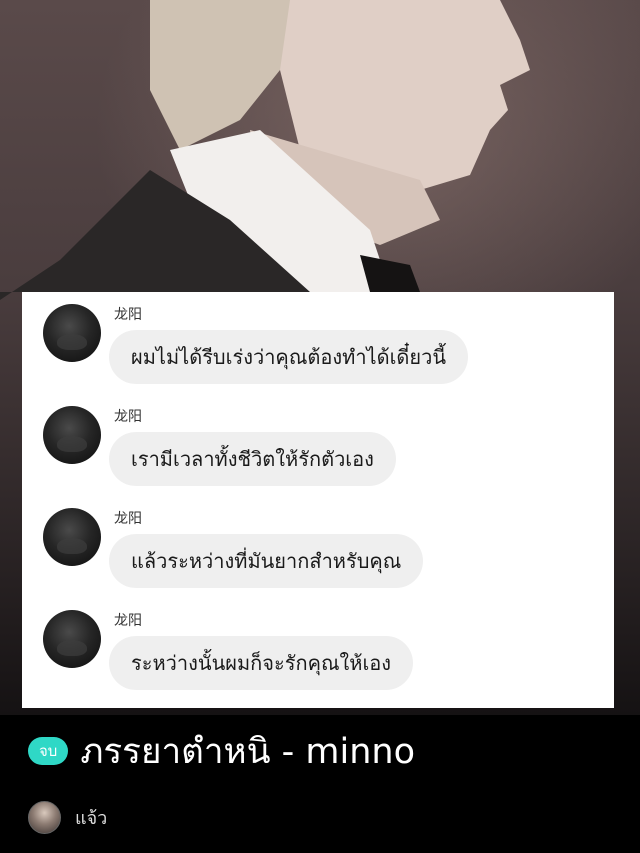 This screenshot has height=853, width=640. What do you see at coordinates (252, 459) in the screenshot?
I see `message-bubble: เรามีเวลาทั้งชีวิตให้รักตัวเอง` at bounding box center [252, 459].